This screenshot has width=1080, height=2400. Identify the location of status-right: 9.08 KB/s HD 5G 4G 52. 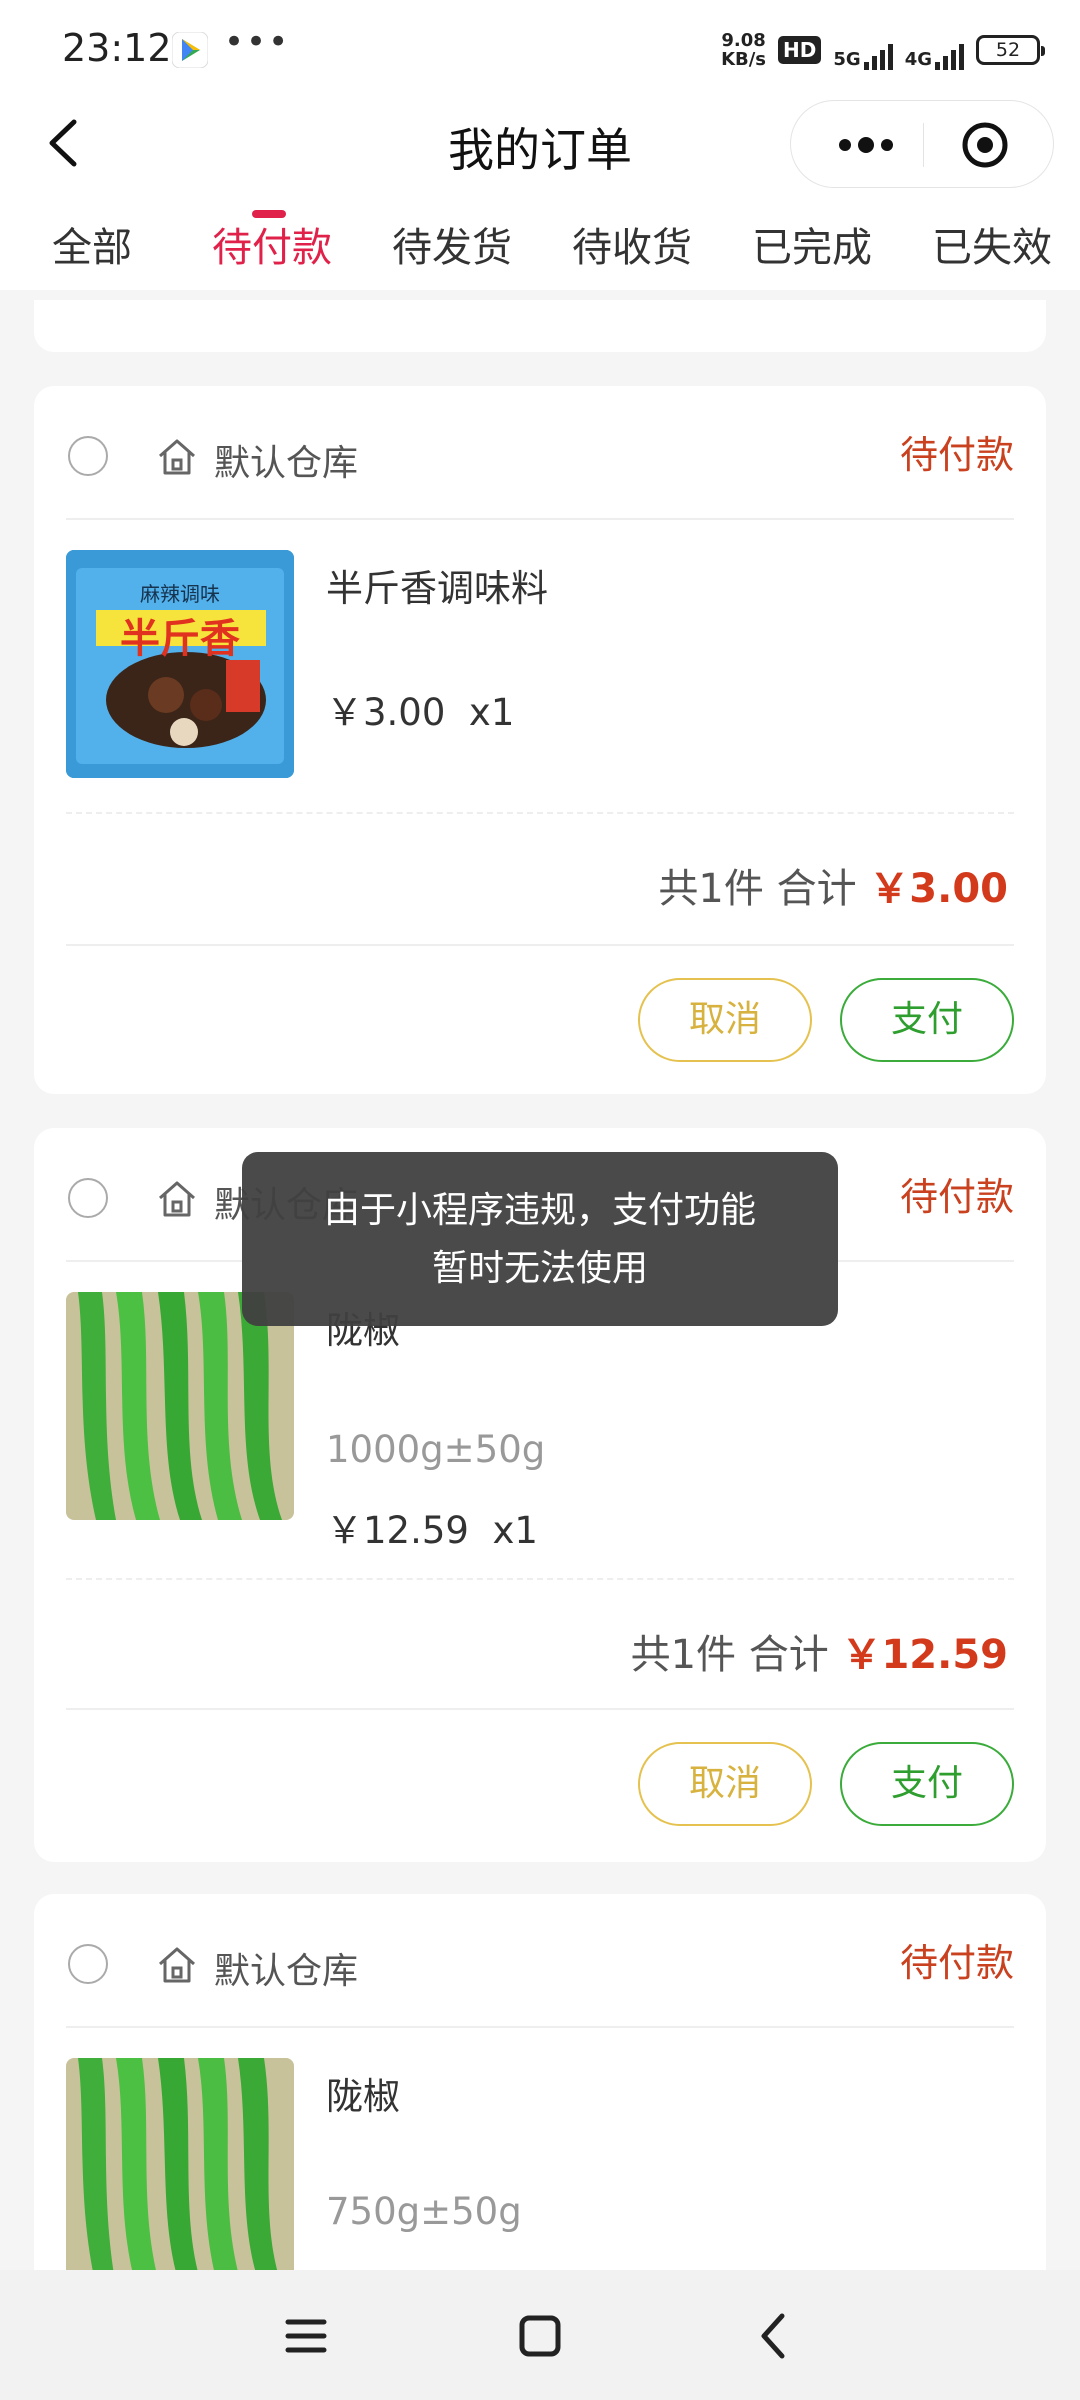
(883, 50).